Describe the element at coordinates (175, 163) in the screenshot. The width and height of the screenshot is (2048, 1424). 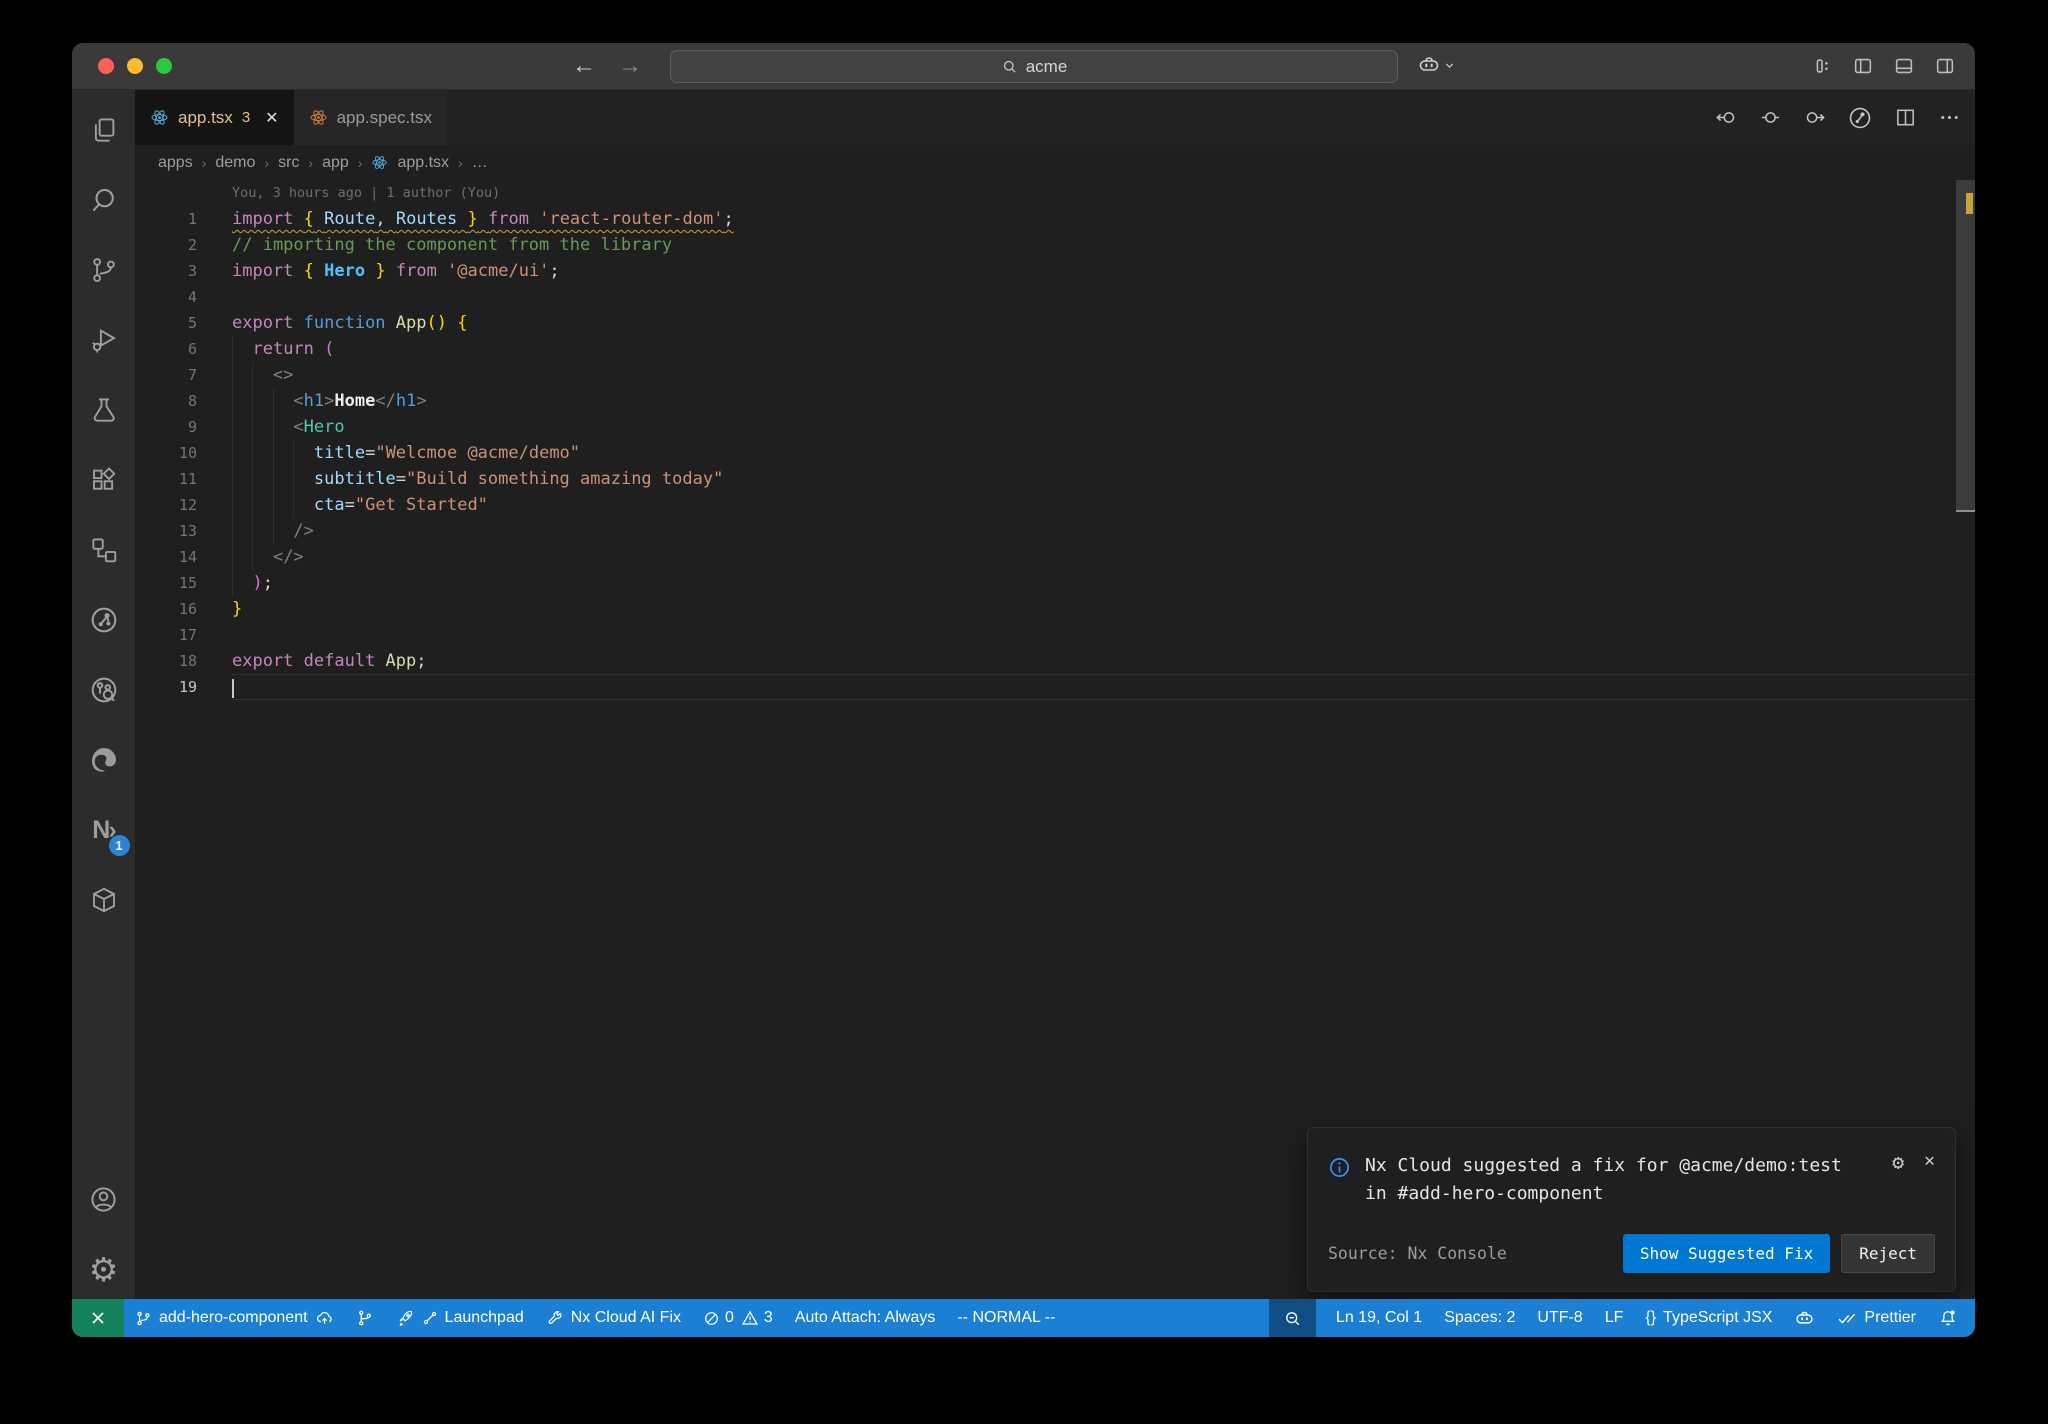
I see `breadcrumb-item: apps` at that location.